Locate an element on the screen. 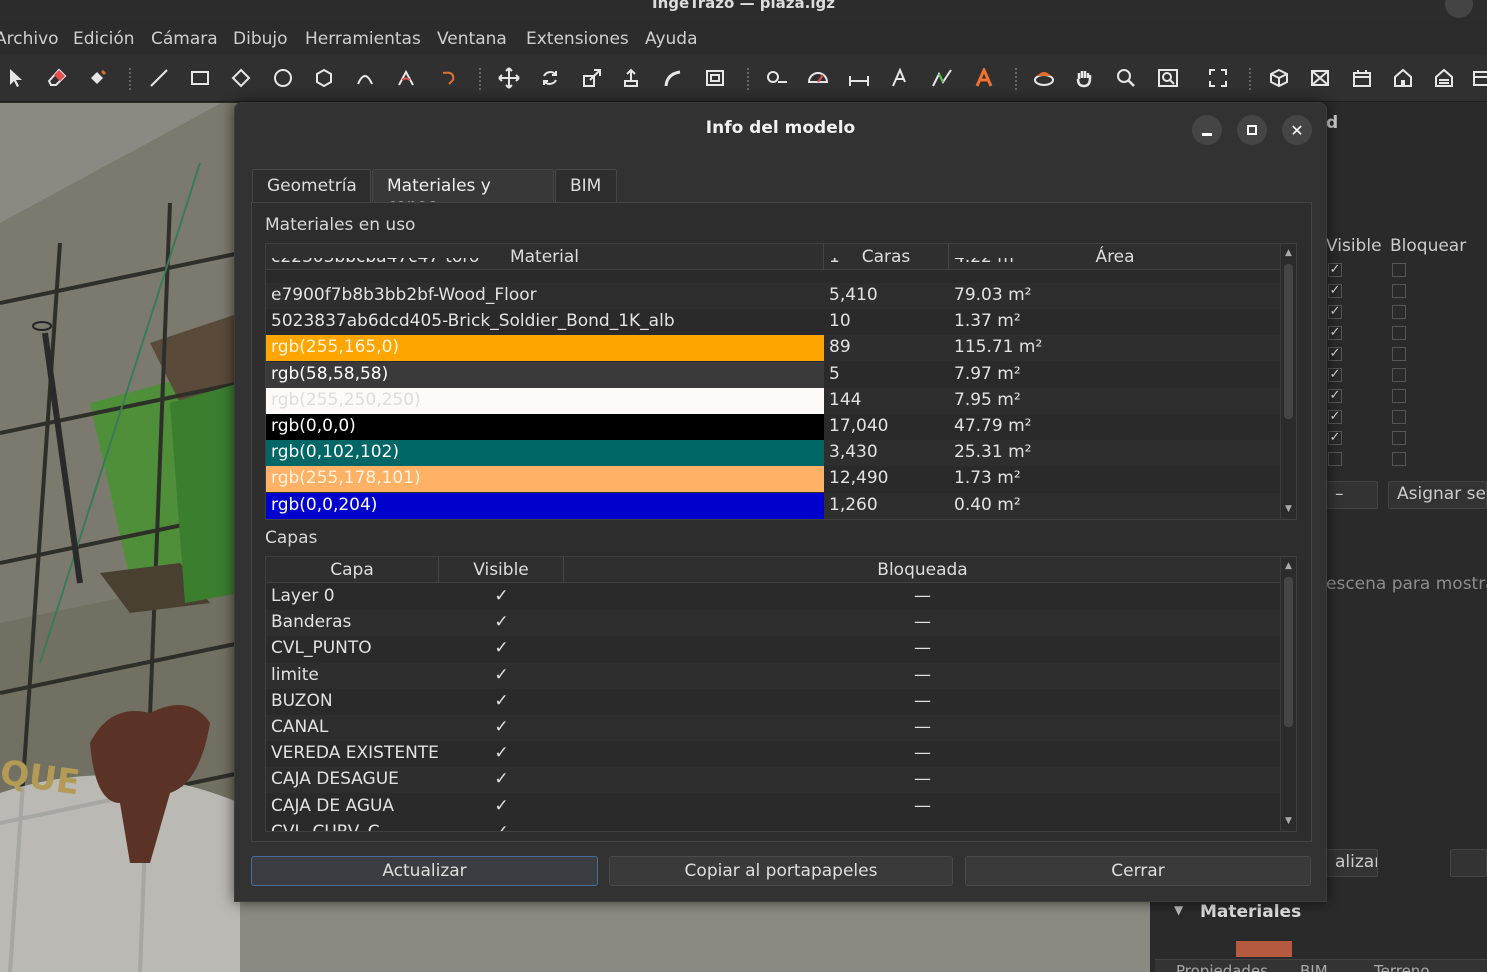 The height and width of the screenshot is (972, 1487). arc-icon is located at coordinates (365, 78).